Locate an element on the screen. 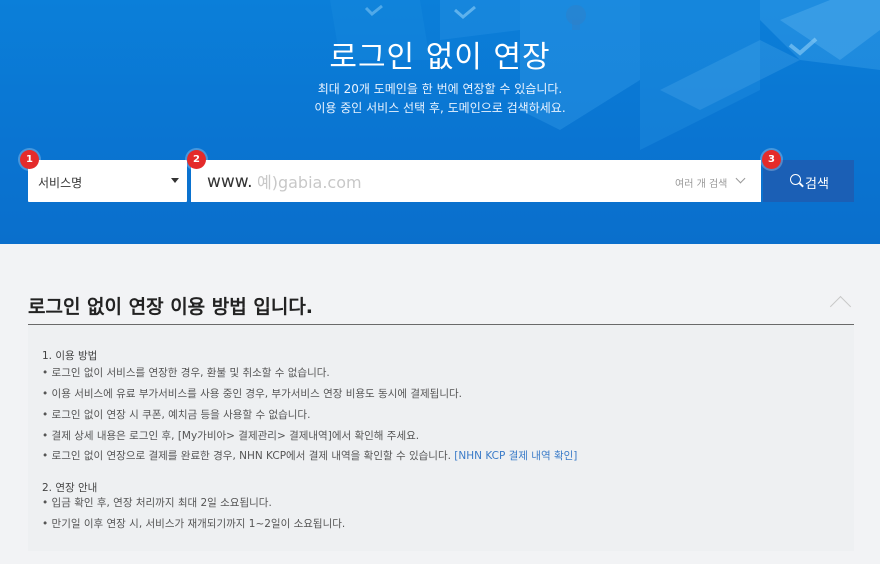  step-badge-1: 1 is located at coordinates (29, 159).